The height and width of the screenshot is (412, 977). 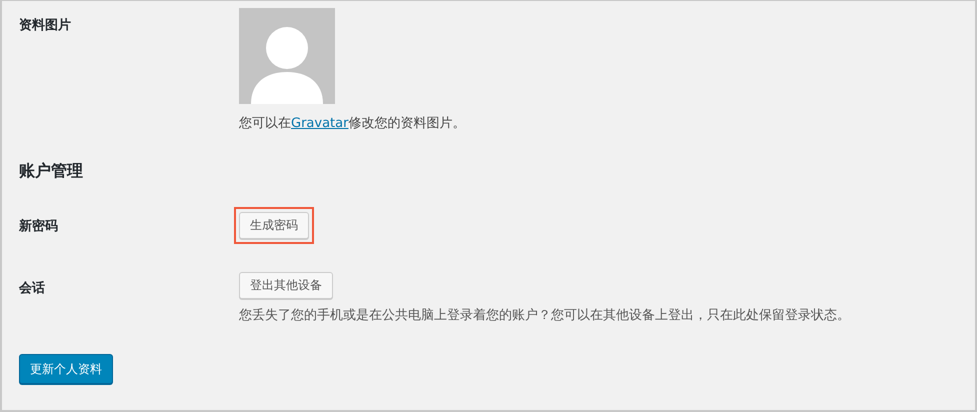 What do you see at coordinates (286, 285) in the screenshot?
I see `secondary-button: 登出其他设备` at bounding box center [286, 285].